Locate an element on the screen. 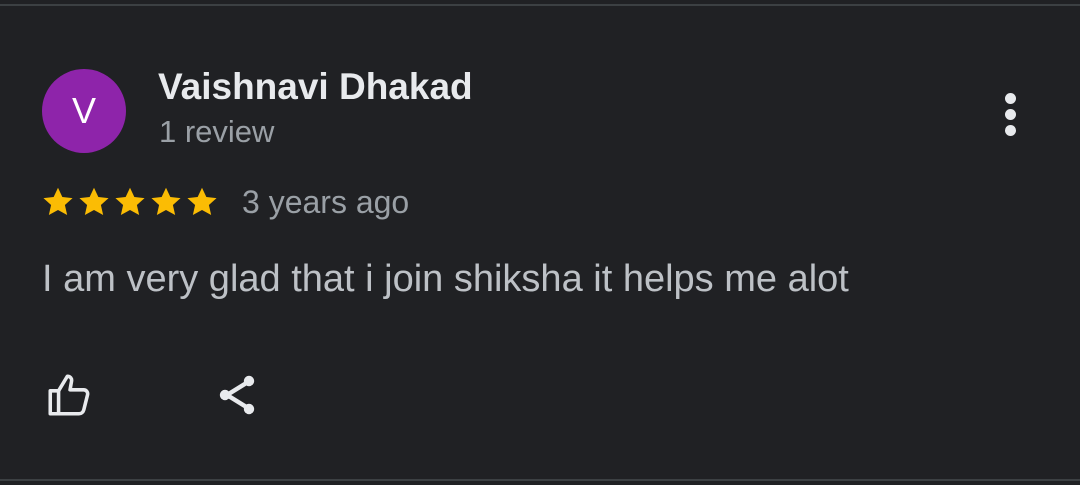 The height and width of the screenshot is (485, 1080). share-button is located at coordinates (237, 395).